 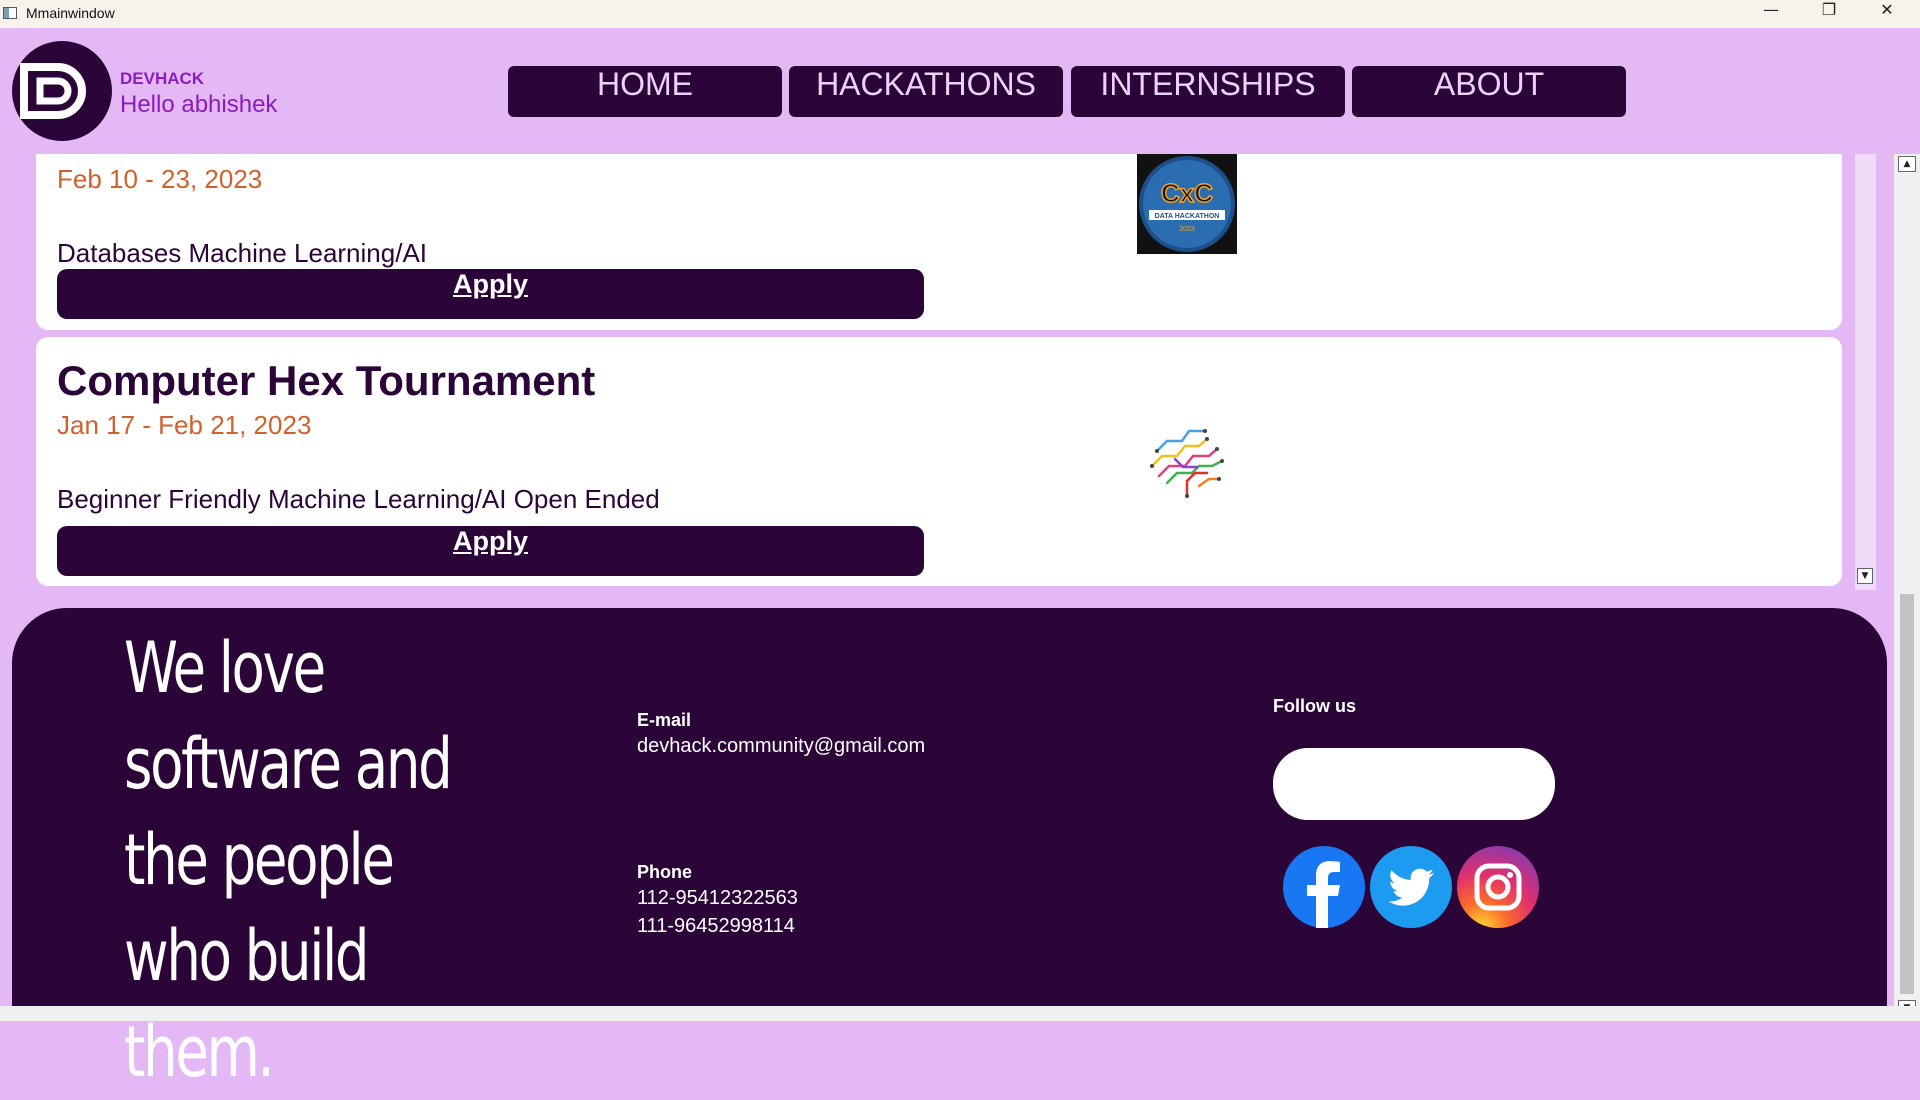 I want to click on twitter-icon, so click(x=1411, y=887).